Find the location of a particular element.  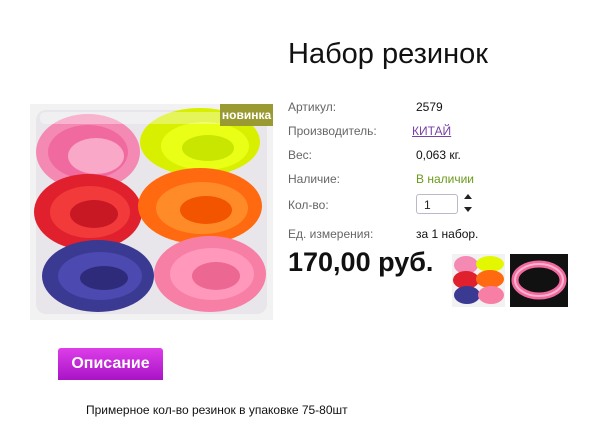

spec-weight-label: Вес: is located at coordinates (300, 155).